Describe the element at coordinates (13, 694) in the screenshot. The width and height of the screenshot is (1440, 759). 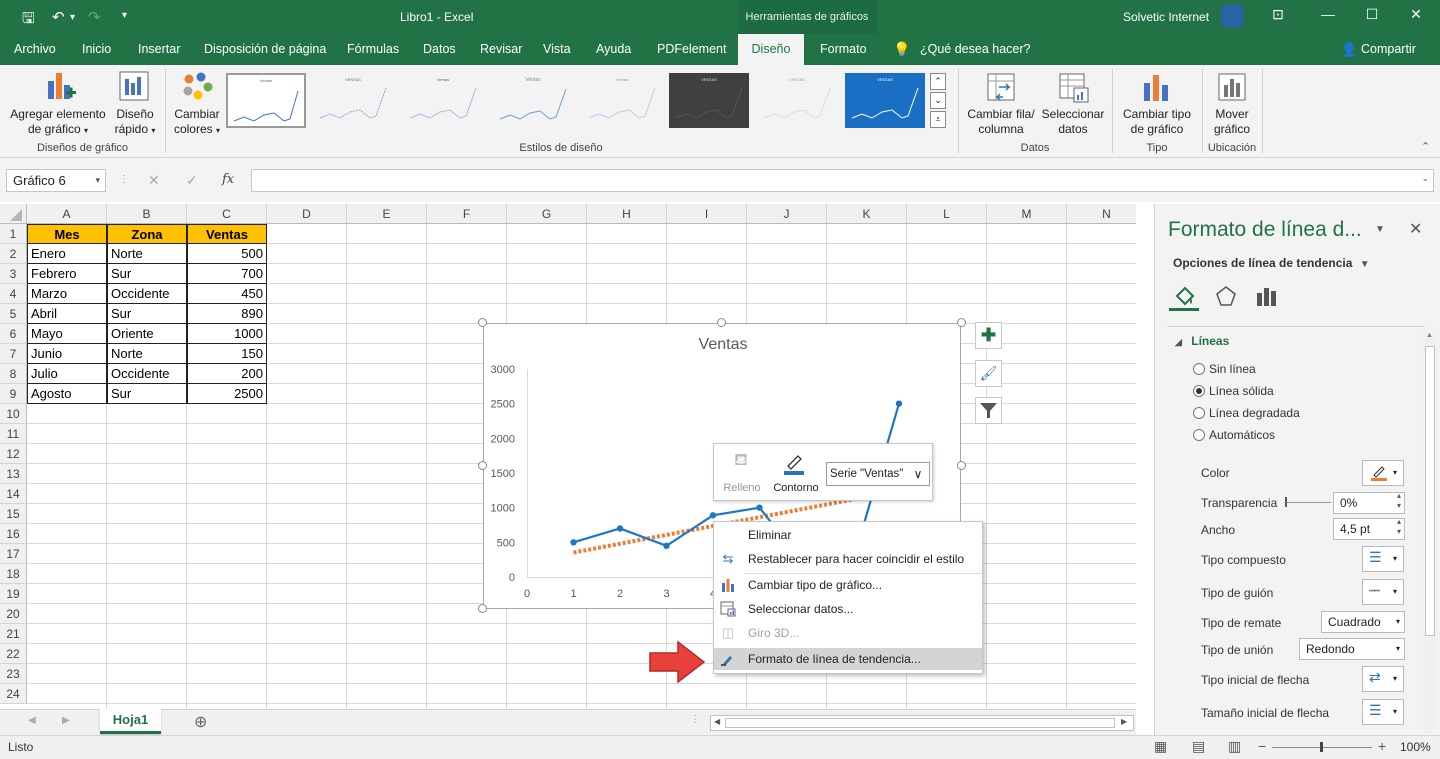
I see `row-header: 24` at that location.